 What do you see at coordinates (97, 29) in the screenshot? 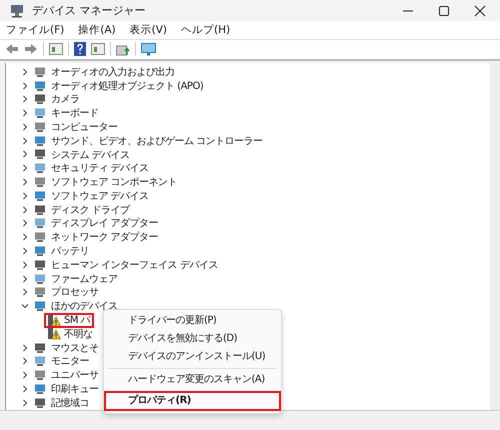
I see `menu-item: 操作(A)` at bounding box center [97, 29].